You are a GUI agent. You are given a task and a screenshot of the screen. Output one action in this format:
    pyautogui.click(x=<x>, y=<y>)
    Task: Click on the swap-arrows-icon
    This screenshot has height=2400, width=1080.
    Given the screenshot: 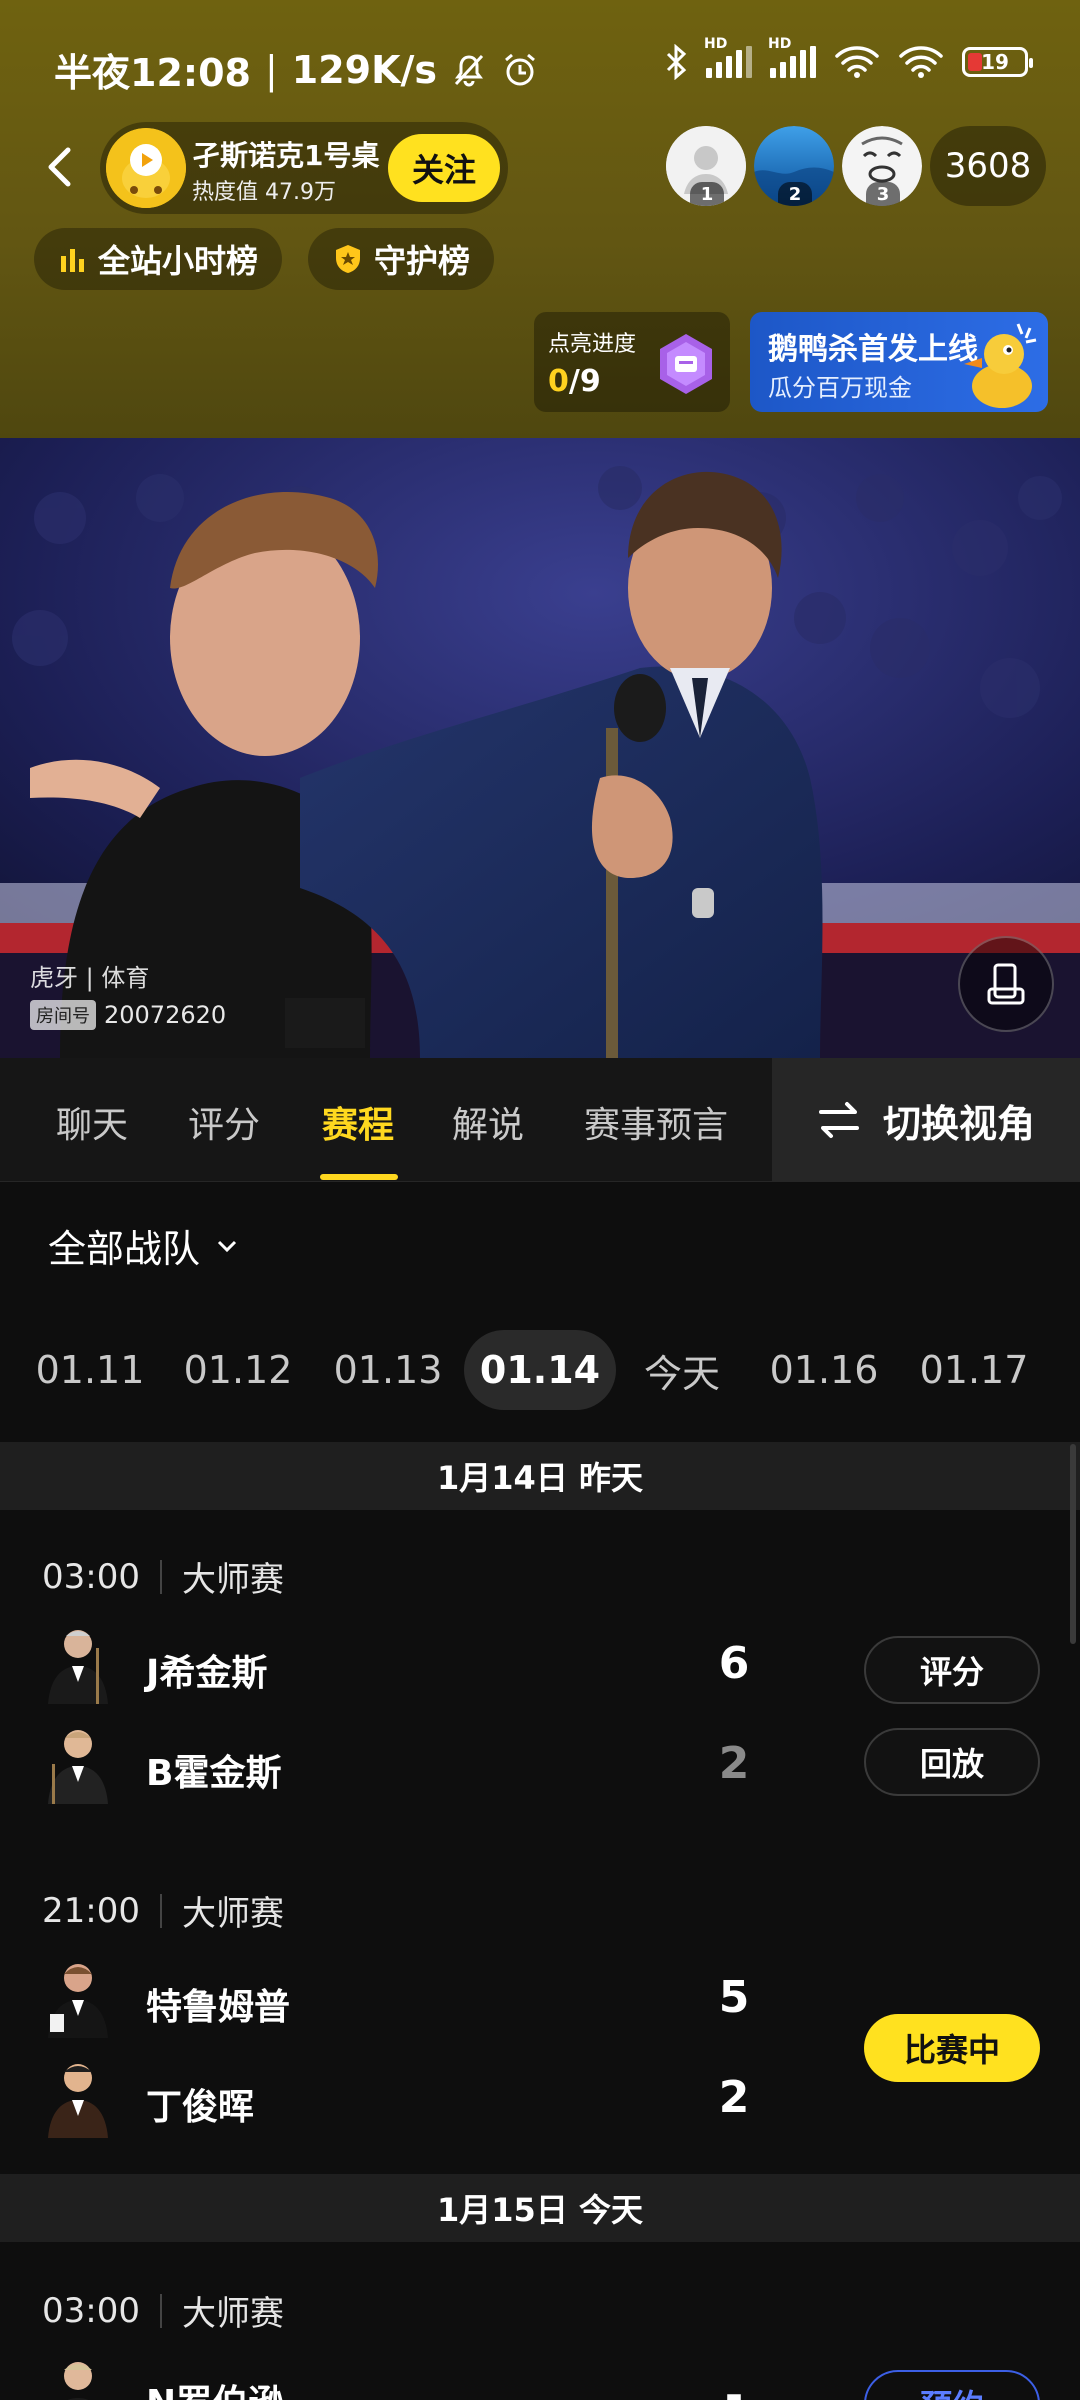 What is the action you would take?
    pyautogui.click(x=838, y=1120)
    